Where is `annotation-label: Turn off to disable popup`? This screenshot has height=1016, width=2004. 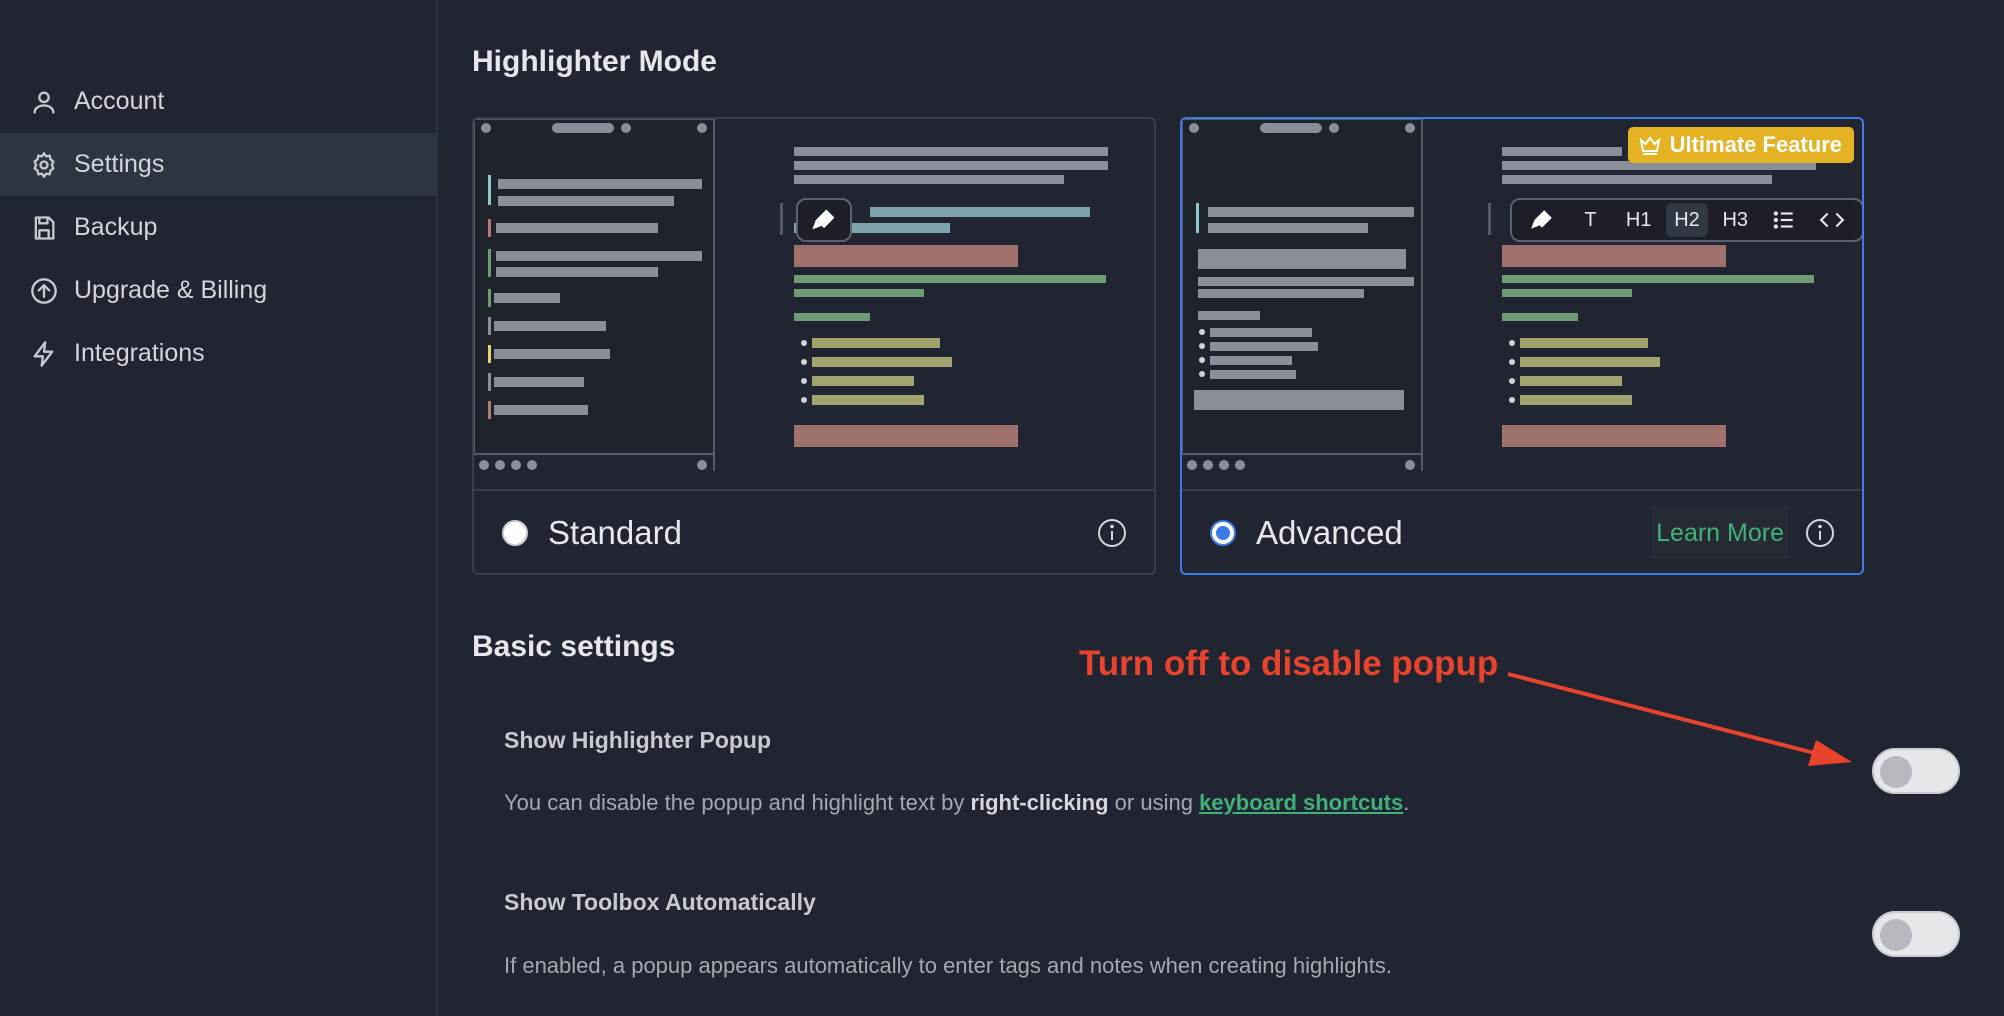 annotation-label: Turn off to disable popup is located at coordinates (1289, 663).